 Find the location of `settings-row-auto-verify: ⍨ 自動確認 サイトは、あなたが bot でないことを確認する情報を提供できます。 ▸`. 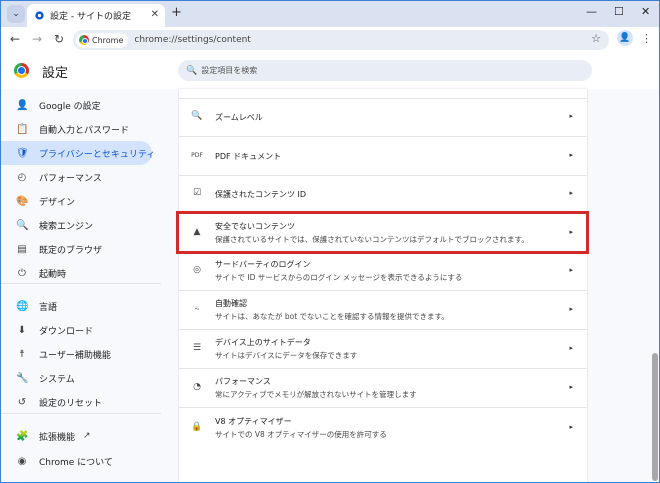

settings-row-auto-verify: ⍨ 自動確認 サイトは、あなたが bot でないことを確認する情報を提供できます。 ▸ is located at coordinates (383, 310).